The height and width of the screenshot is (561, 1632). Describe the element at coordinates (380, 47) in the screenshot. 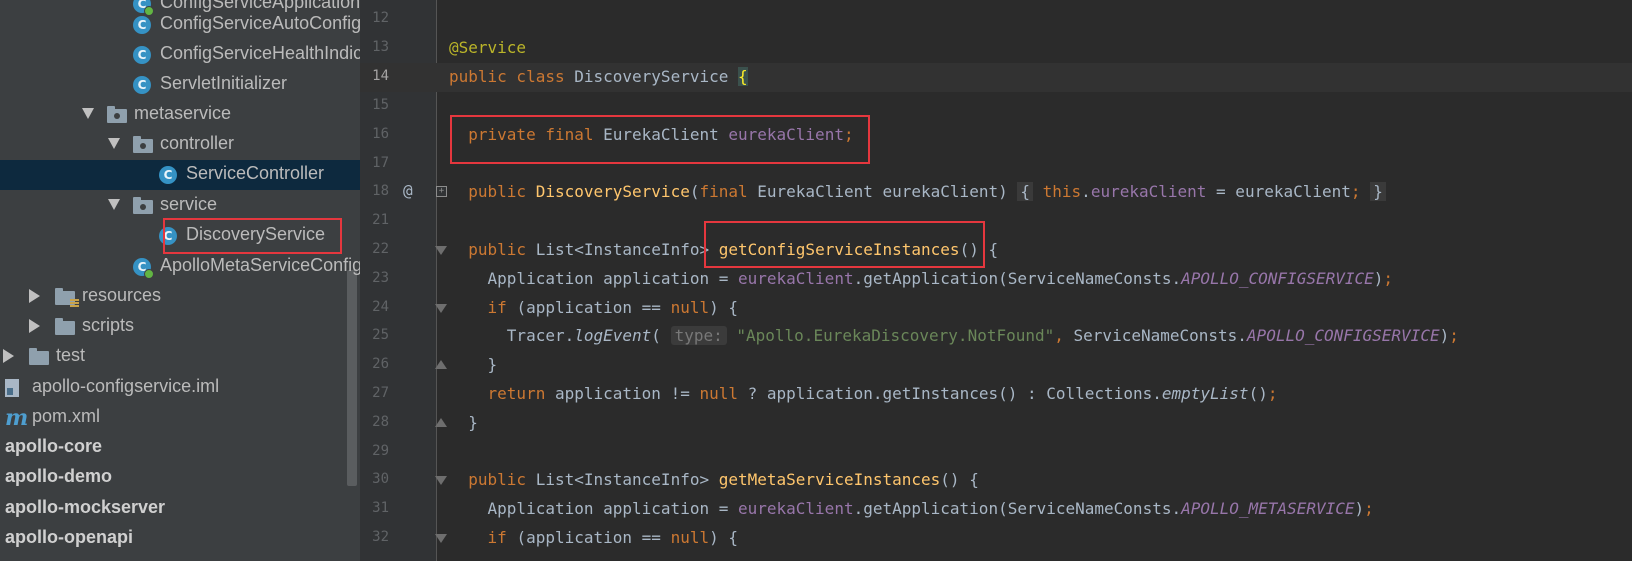

I see `line-number: 13` at that location.